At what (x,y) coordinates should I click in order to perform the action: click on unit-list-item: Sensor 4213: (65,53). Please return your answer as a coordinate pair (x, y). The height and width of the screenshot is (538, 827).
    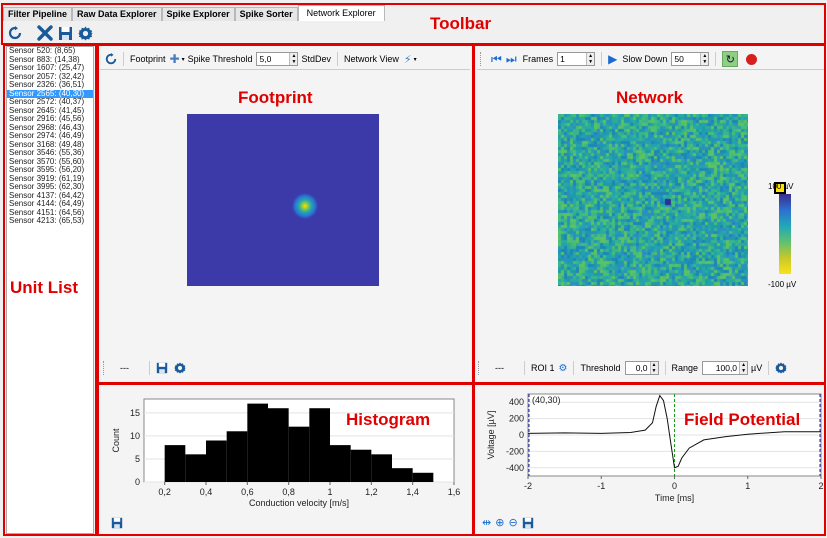
    Looking at the image, I should click on (50, 221).